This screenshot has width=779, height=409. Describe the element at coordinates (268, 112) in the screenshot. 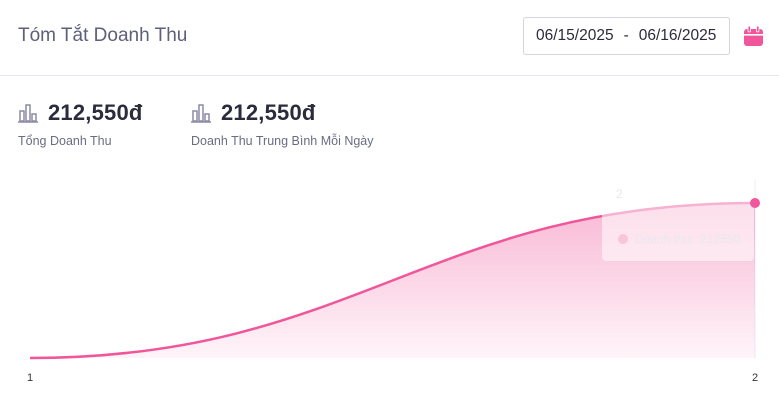

I see `average-daily-revenue-value: 212,550đ` at that location.